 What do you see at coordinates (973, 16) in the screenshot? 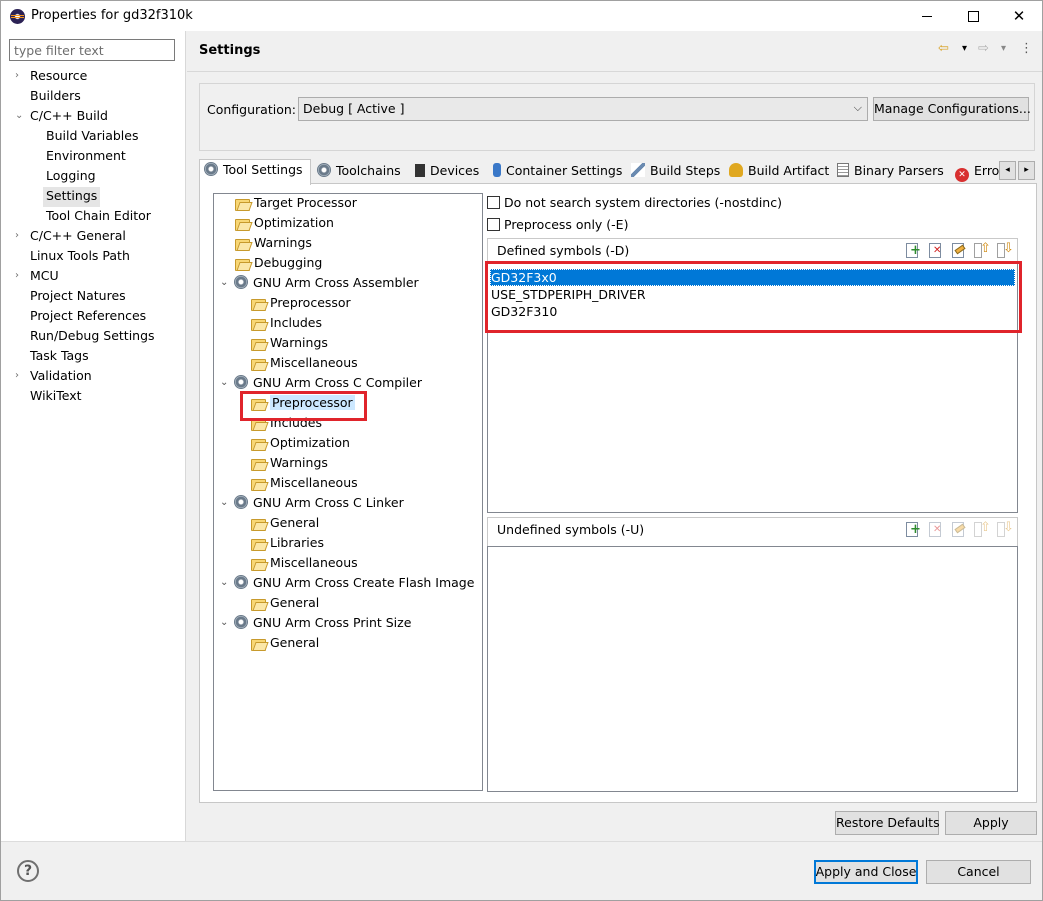
I see `maximize-button` at bounding box center [973, 16].